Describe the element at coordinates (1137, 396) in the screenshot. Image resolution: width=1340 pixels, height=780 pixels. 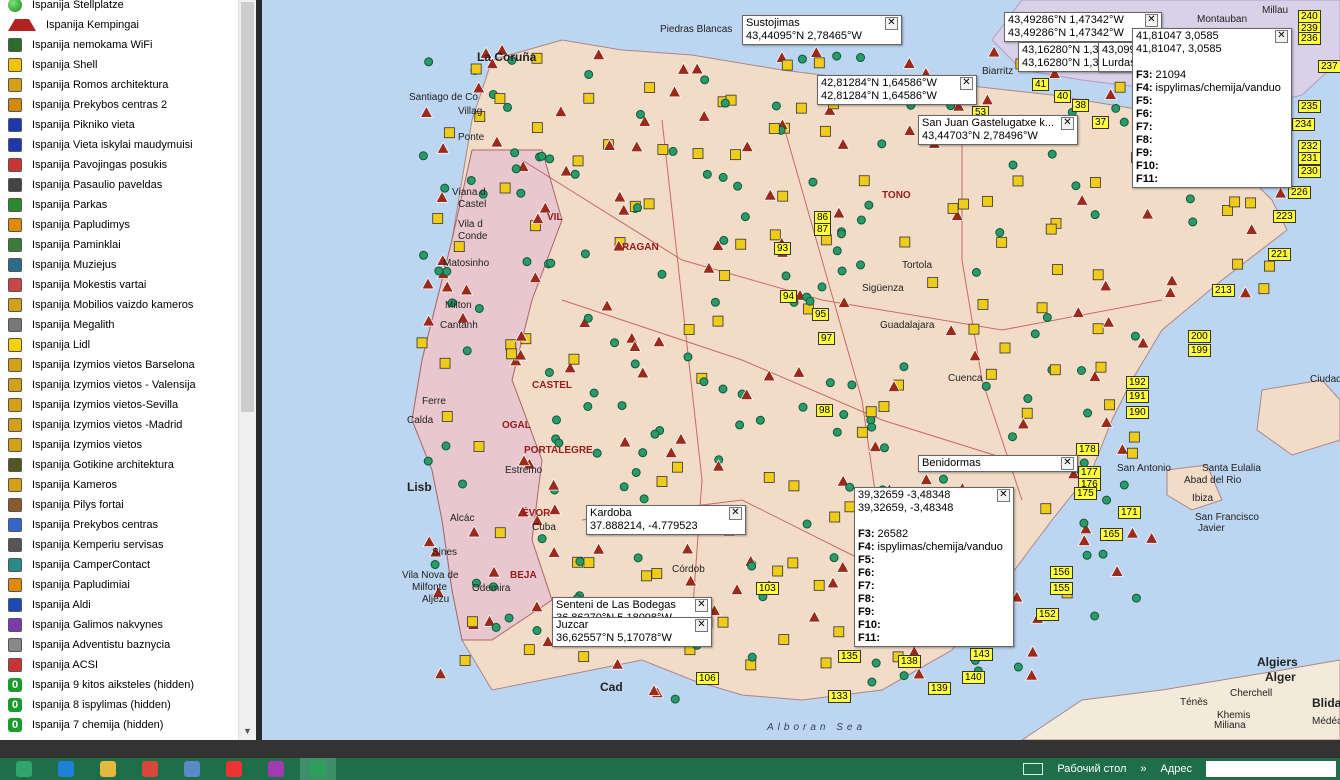
I see `numbered-marker: 191` at that location.